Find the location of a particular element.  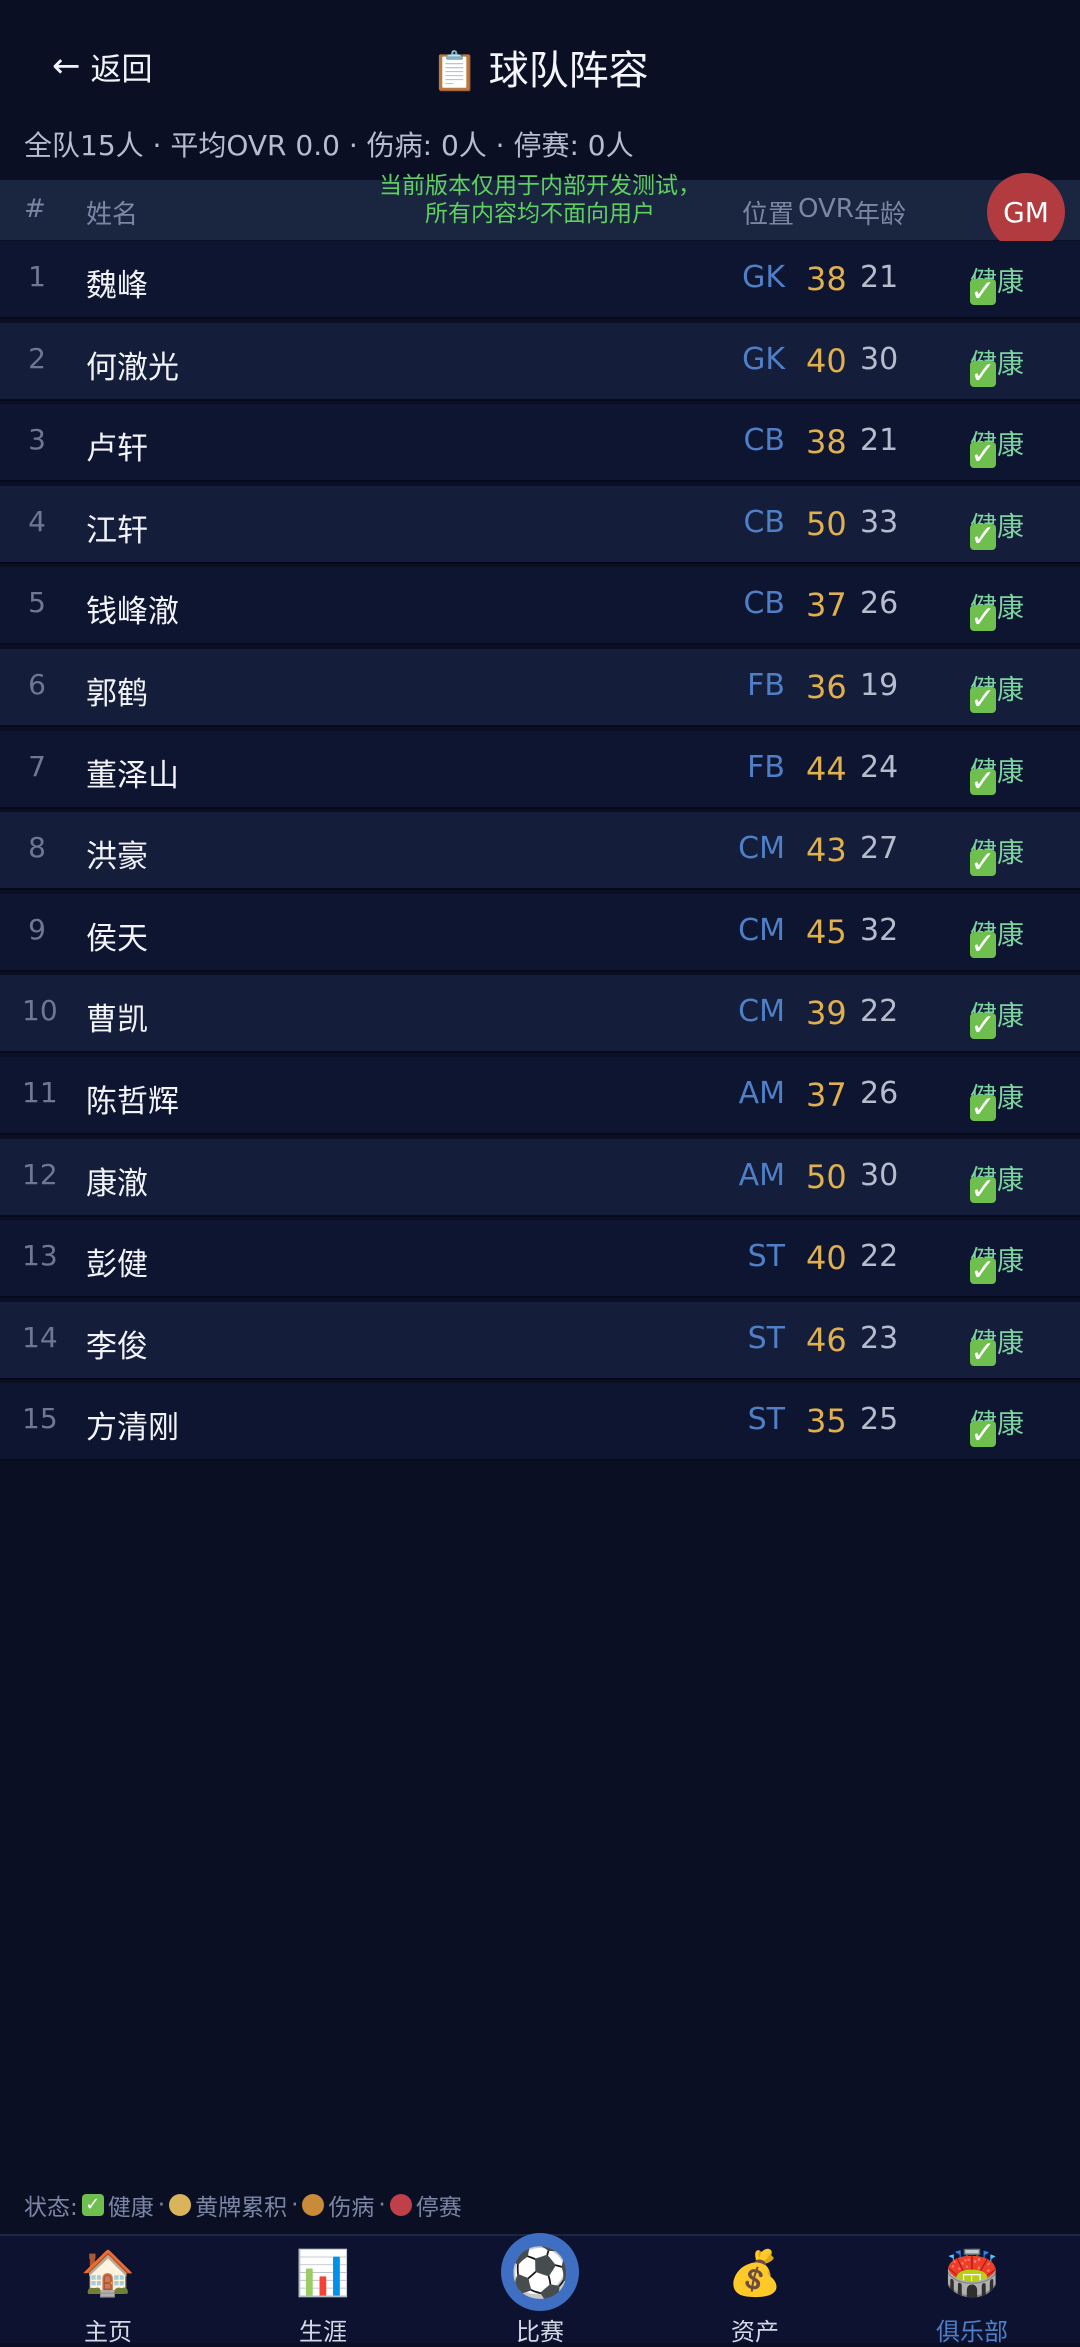

red-dot-icon is located at coordinates (400, 2205).